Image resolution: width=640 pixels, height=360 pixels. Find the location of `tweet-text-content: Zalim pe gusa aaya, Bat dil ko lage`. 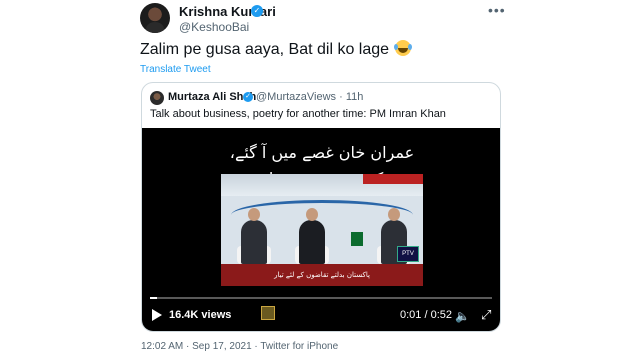

tweet-text-content: Zalim pe gusa aaya, Bat dil ko lage is located at coordinates (265, 49).